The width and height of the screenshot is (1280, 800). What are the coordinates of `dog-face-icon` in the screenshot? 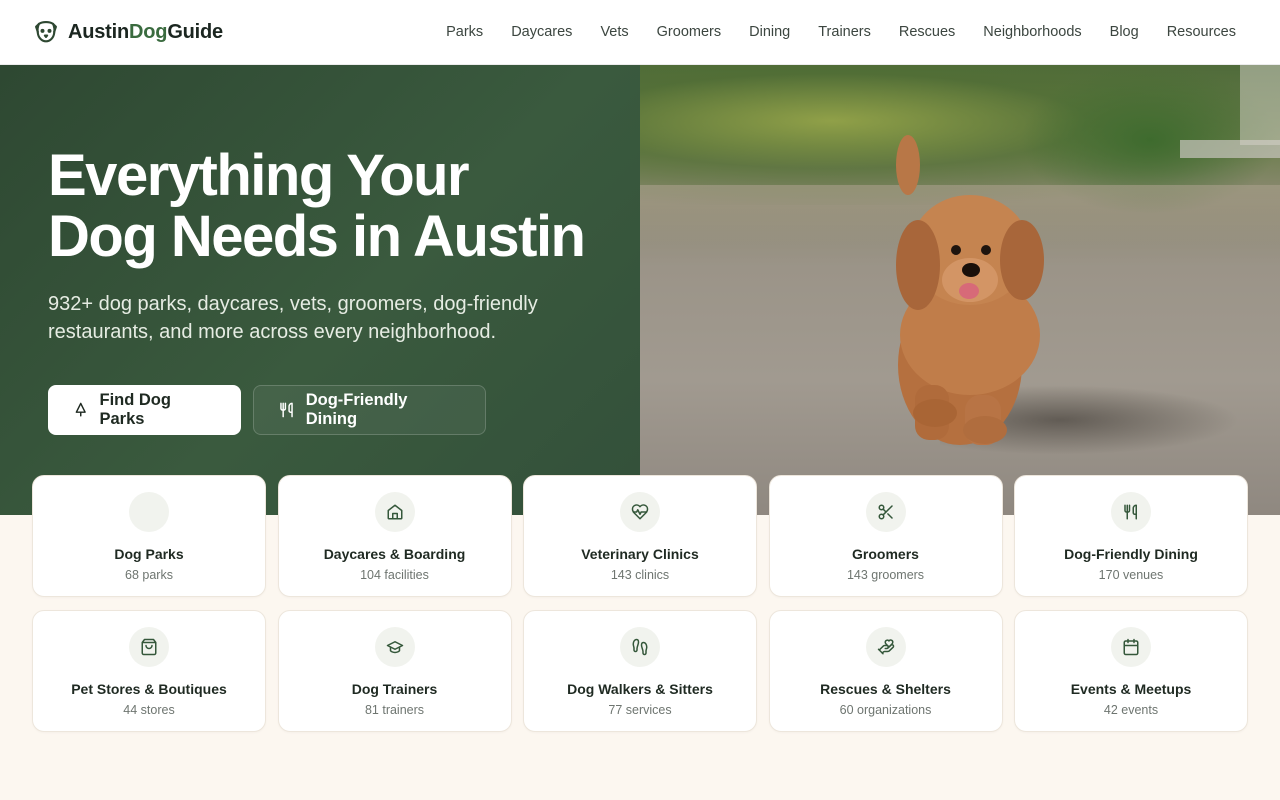 It's located at (46, 32).